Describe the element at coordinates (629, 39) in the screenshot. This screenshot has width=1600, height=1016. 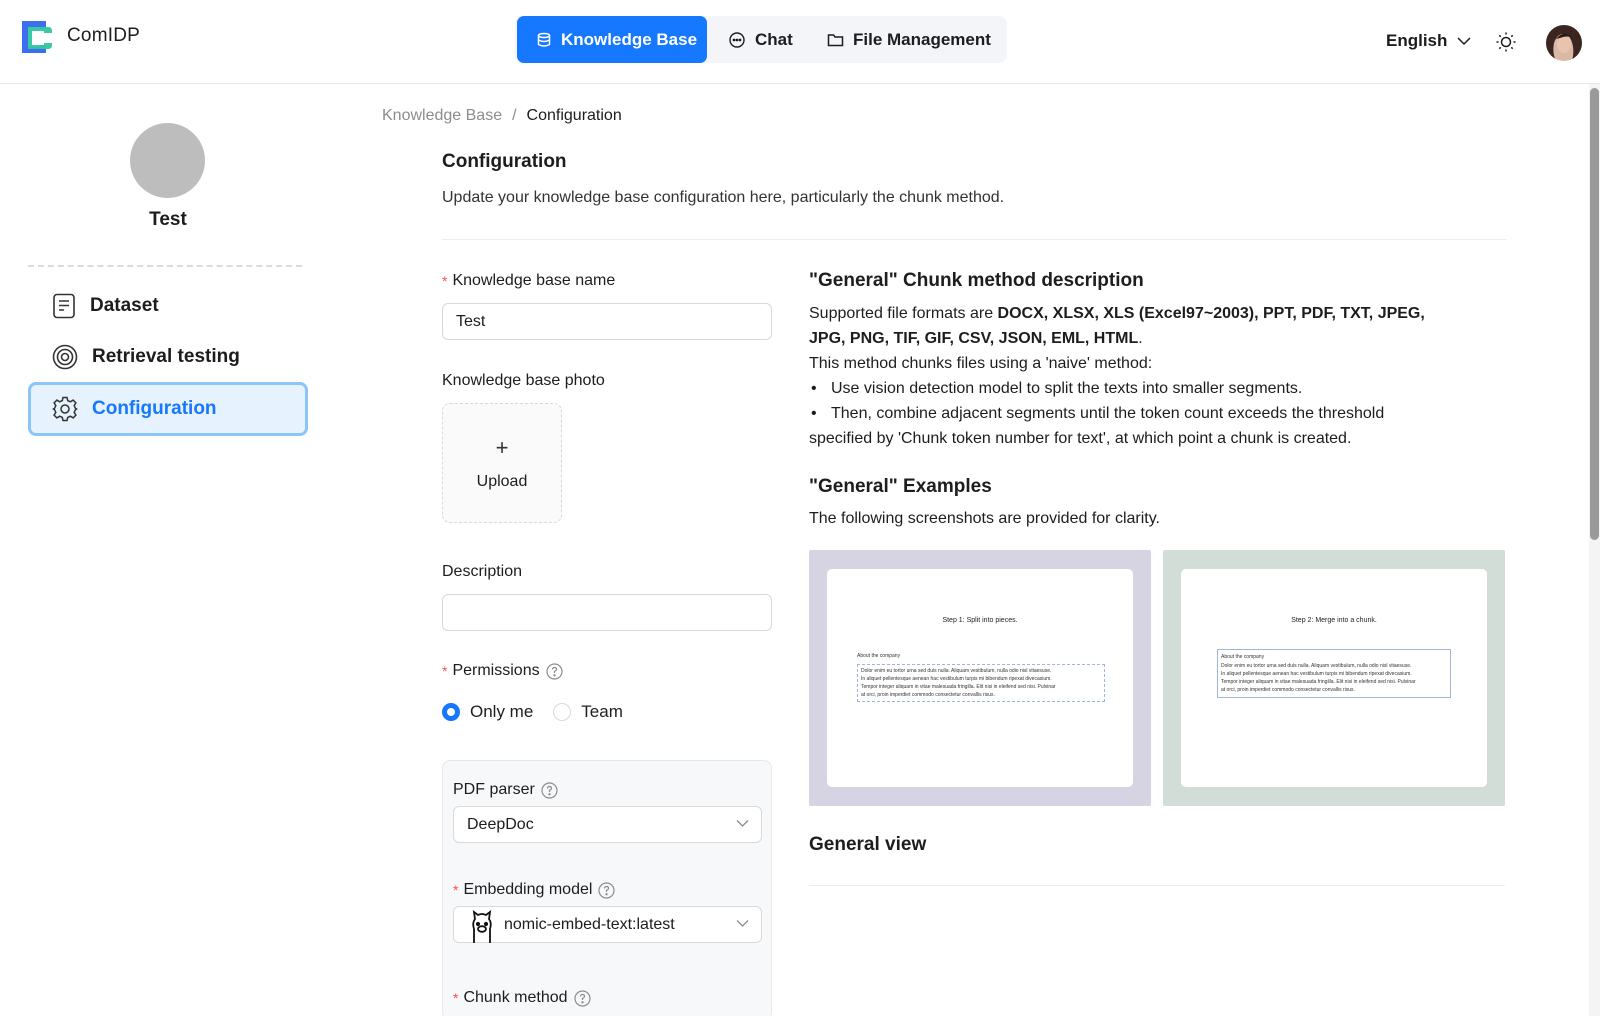
I see `nav-knowledge-base-label: Knowledge Base` at that location.